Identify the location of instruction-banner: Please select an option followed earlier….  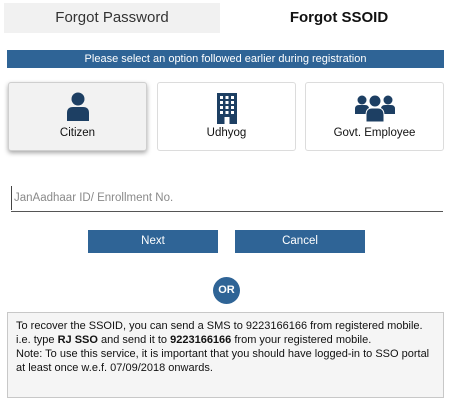
(225, 59).